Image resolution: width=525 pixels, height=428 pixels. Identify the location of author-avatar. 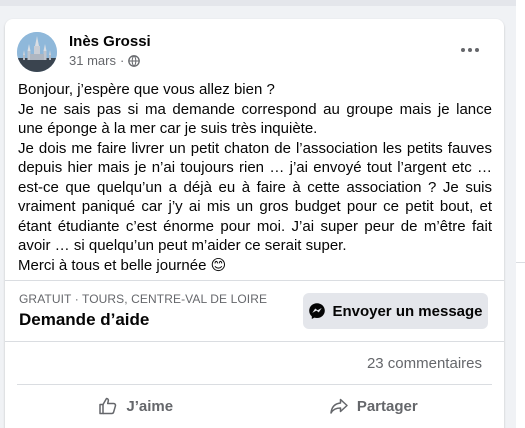
(37, 52).